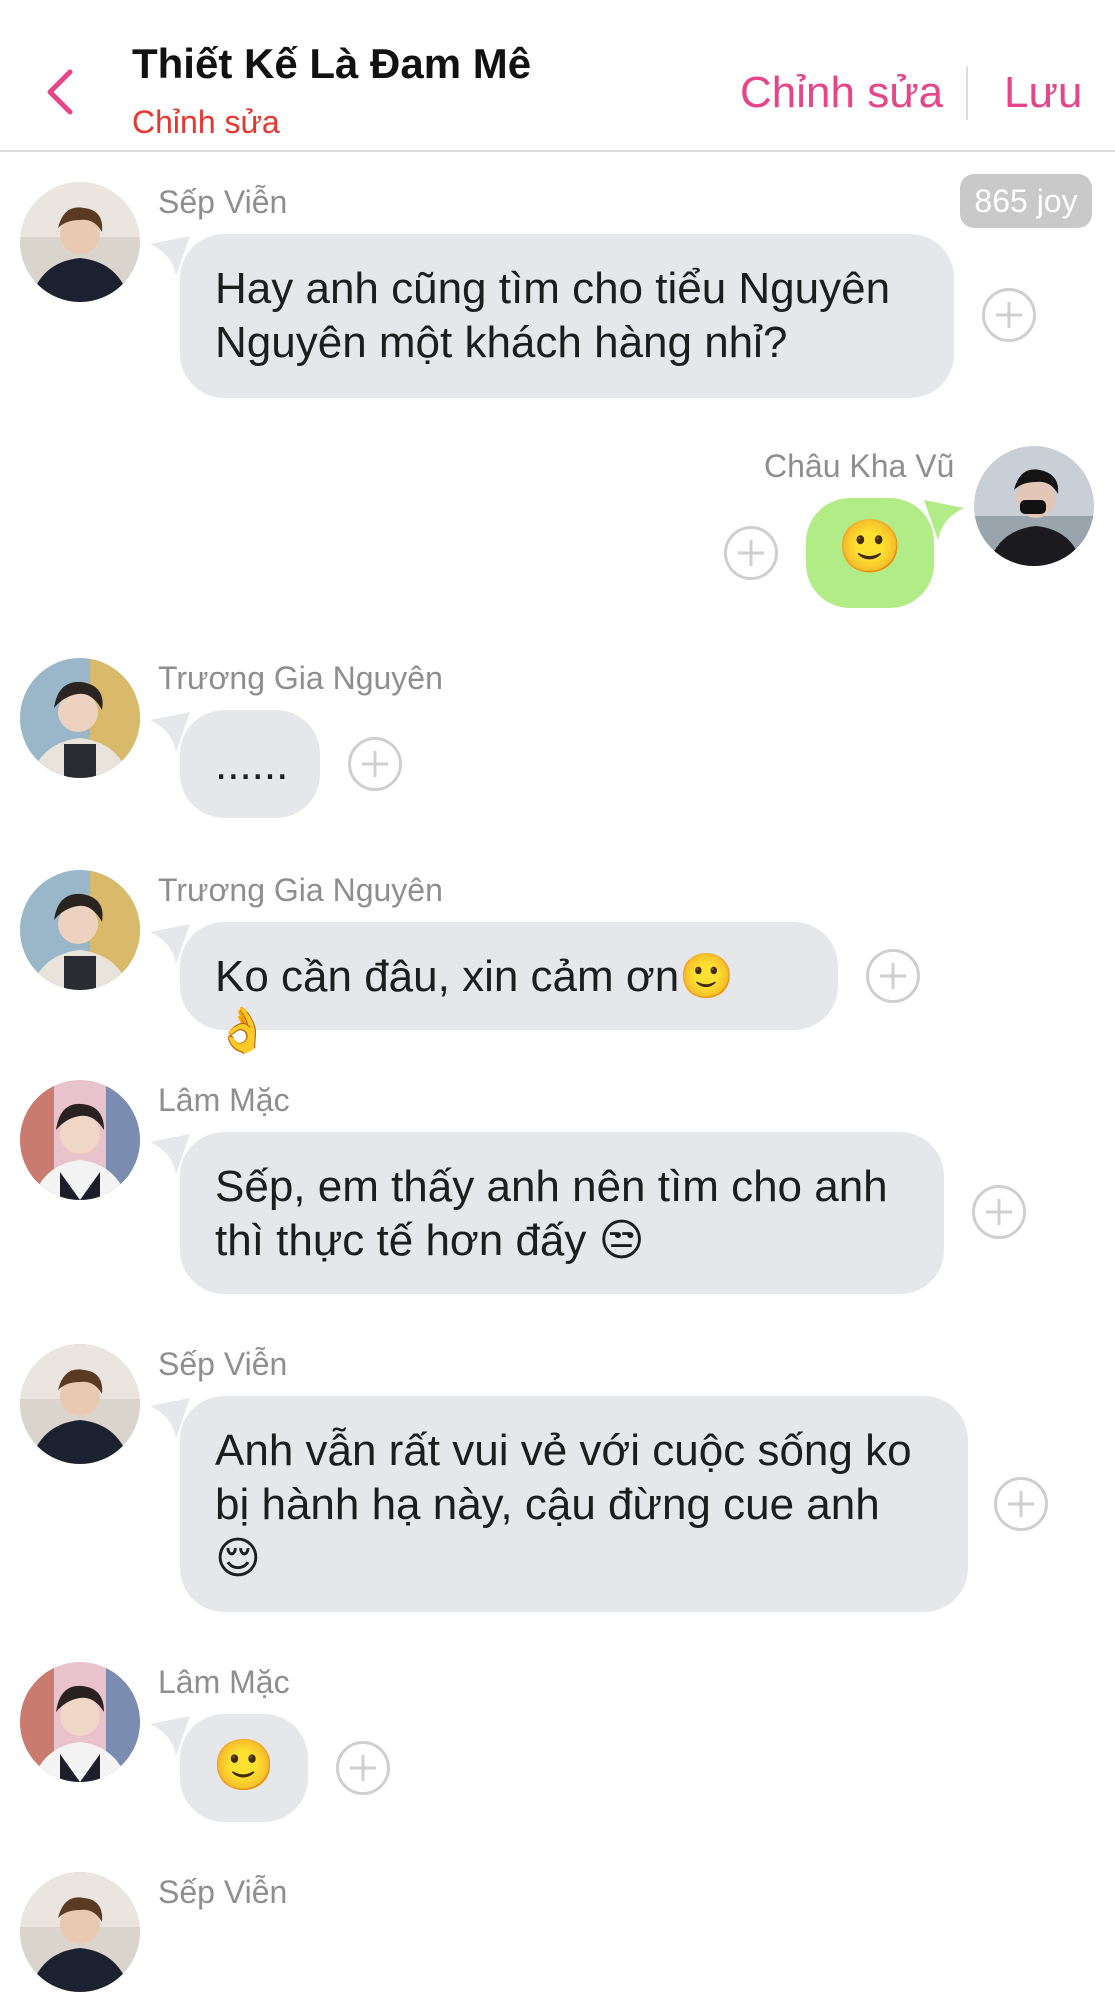 This screenshot has height=1992, width=1115. What do you see at coordinates (841, 93) in the screenshot?
I see `edit-button: Chỉnh sửa` at bounding box center [841, 93].